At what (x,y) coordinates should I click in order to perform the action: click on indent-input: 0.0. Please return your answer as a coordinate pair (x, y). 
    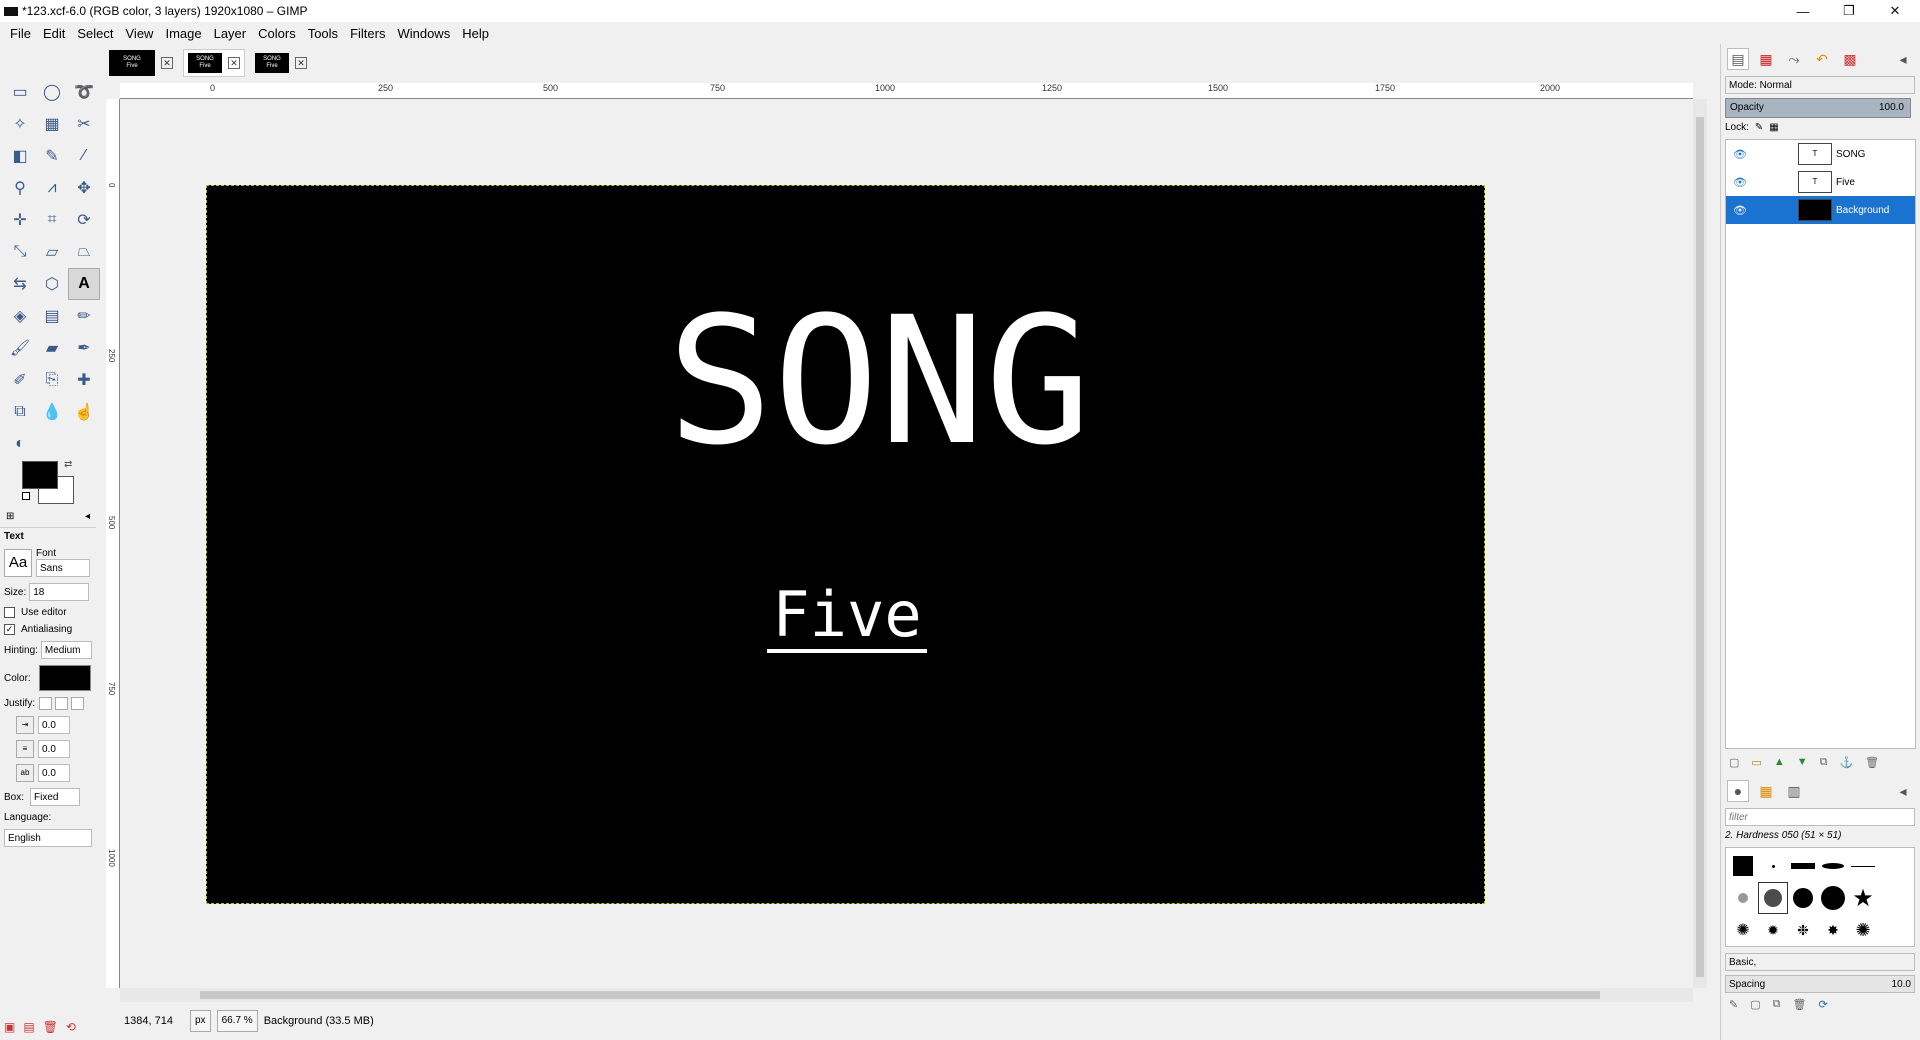
    Looking at the image, I should click on (54, 725).